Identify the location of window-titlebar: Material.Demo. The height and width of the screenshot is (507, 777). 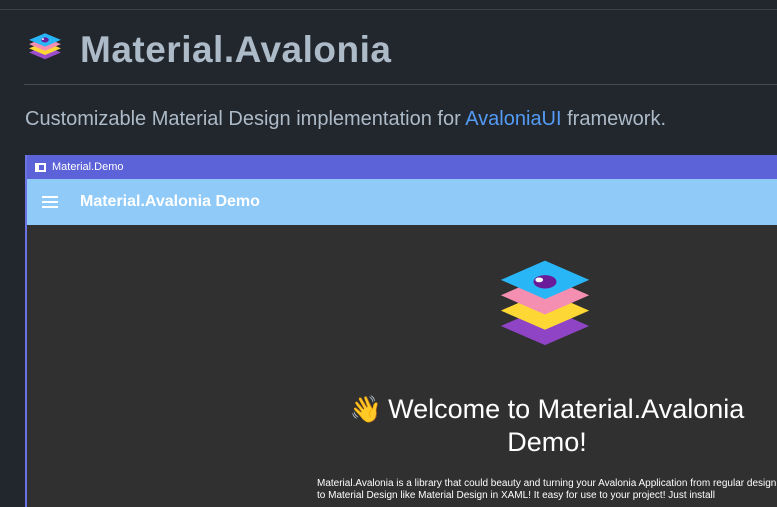
(402, 167).